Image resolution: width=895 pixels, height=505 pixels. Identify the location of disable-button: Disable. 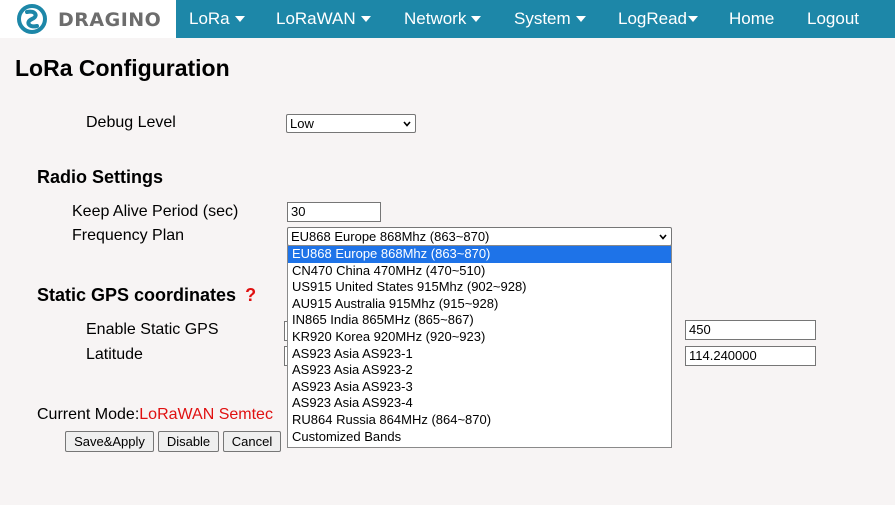
(188, 441).